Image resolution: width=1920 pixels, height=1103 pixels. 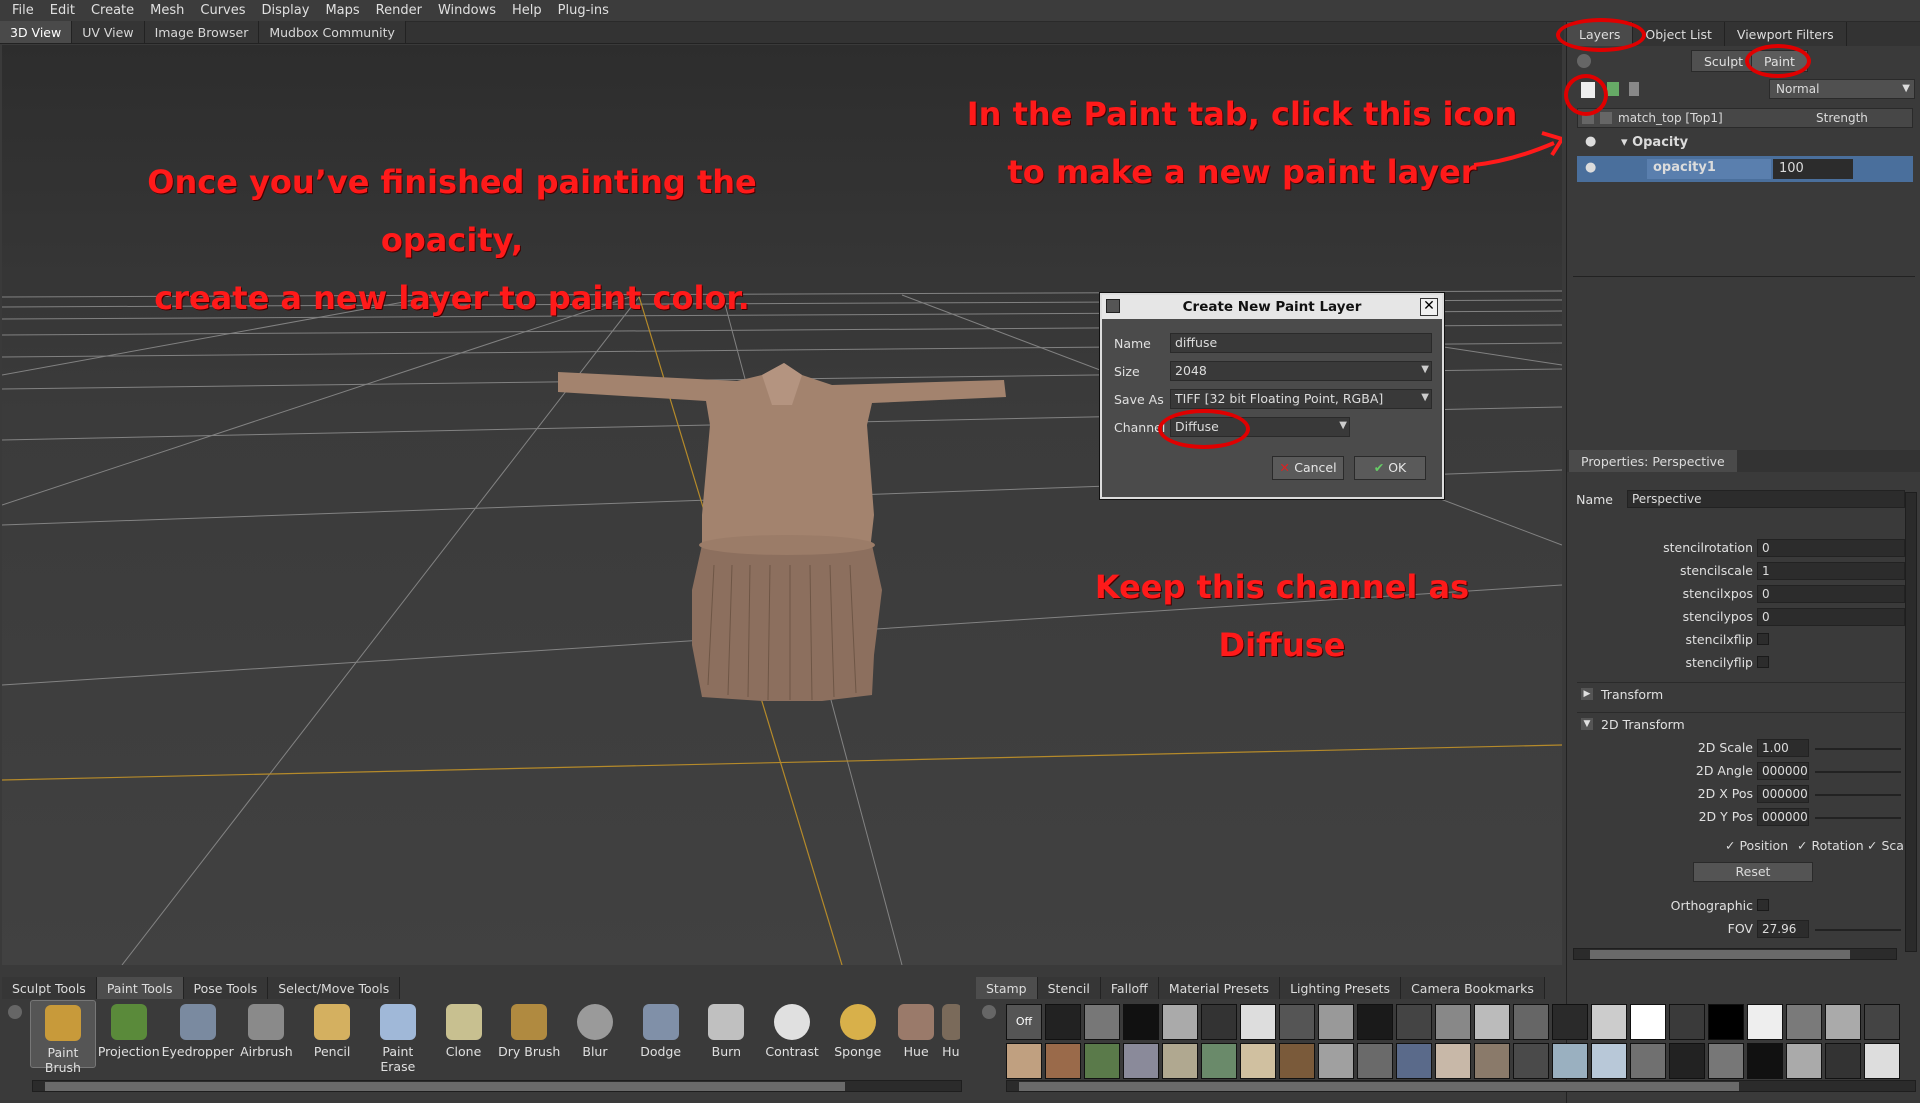 I want to click on properties-vscrollbar, so click(x=1911, y=722).